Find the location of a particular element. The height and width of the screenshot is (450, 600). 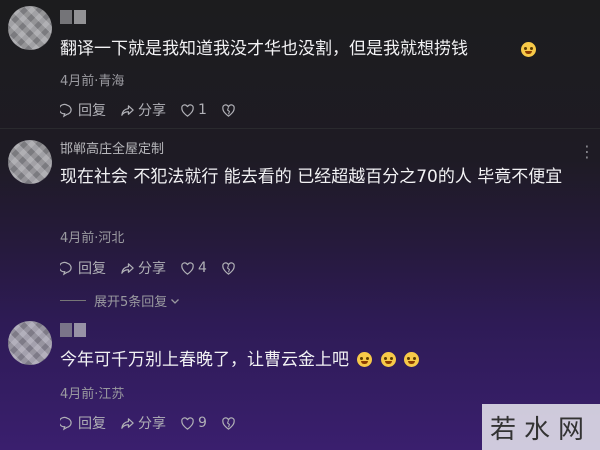

expand-replies-button: 展开5条回复 is located at coordinates (120, 300).